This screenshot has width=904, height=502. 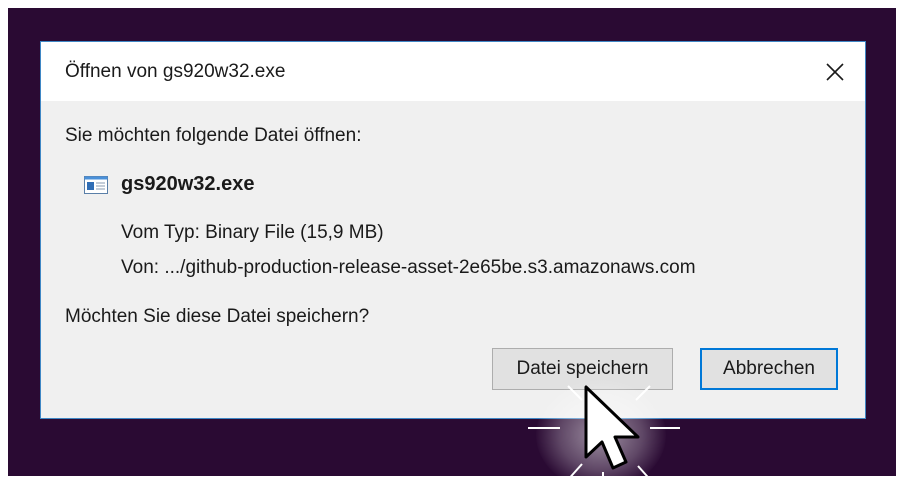 I want to click on file-type-label: Vom Typ:, so click(x=160, y=232).